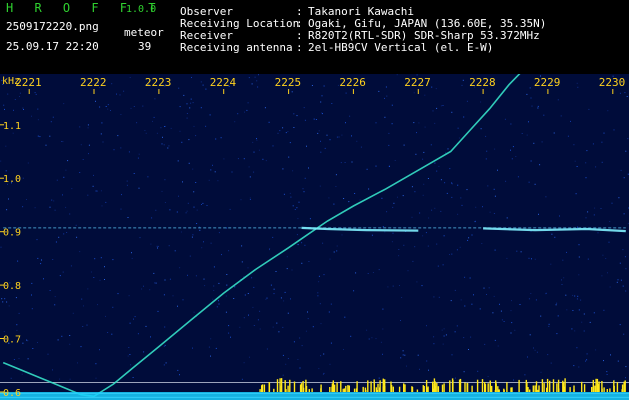 Image resolution: width=629 pixels, height=400 pixels. Describe the element at coordinates (141, 9) in the screenshot. I see `app-version: 1.0.0` at that location.